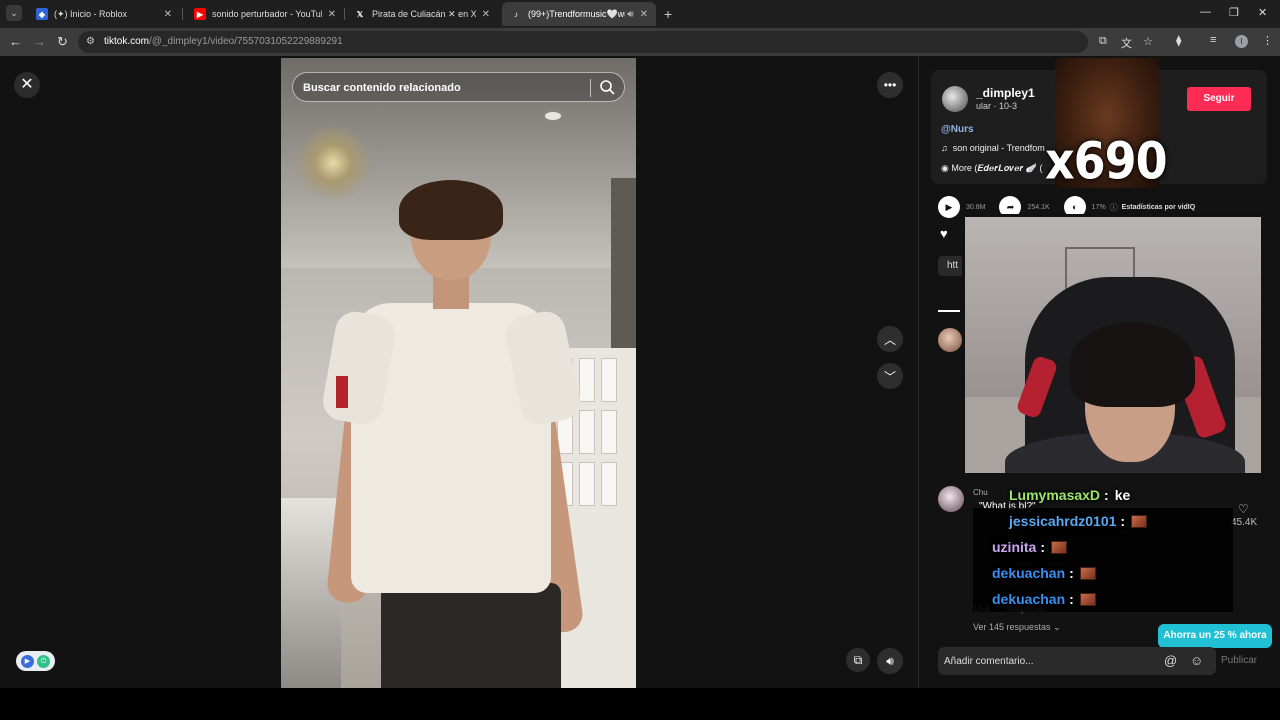  Describe the element at coordinates (890, 661) in the screenshot. I see `volume-button: 🔊︎` at that location.